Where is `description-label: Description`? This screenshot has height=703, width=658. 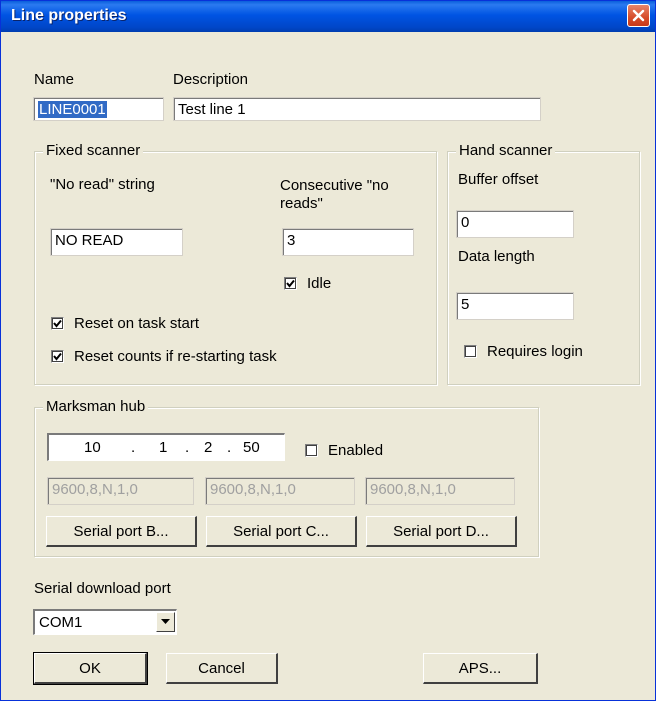
description-label: Description is located at coordinates (211, 79).